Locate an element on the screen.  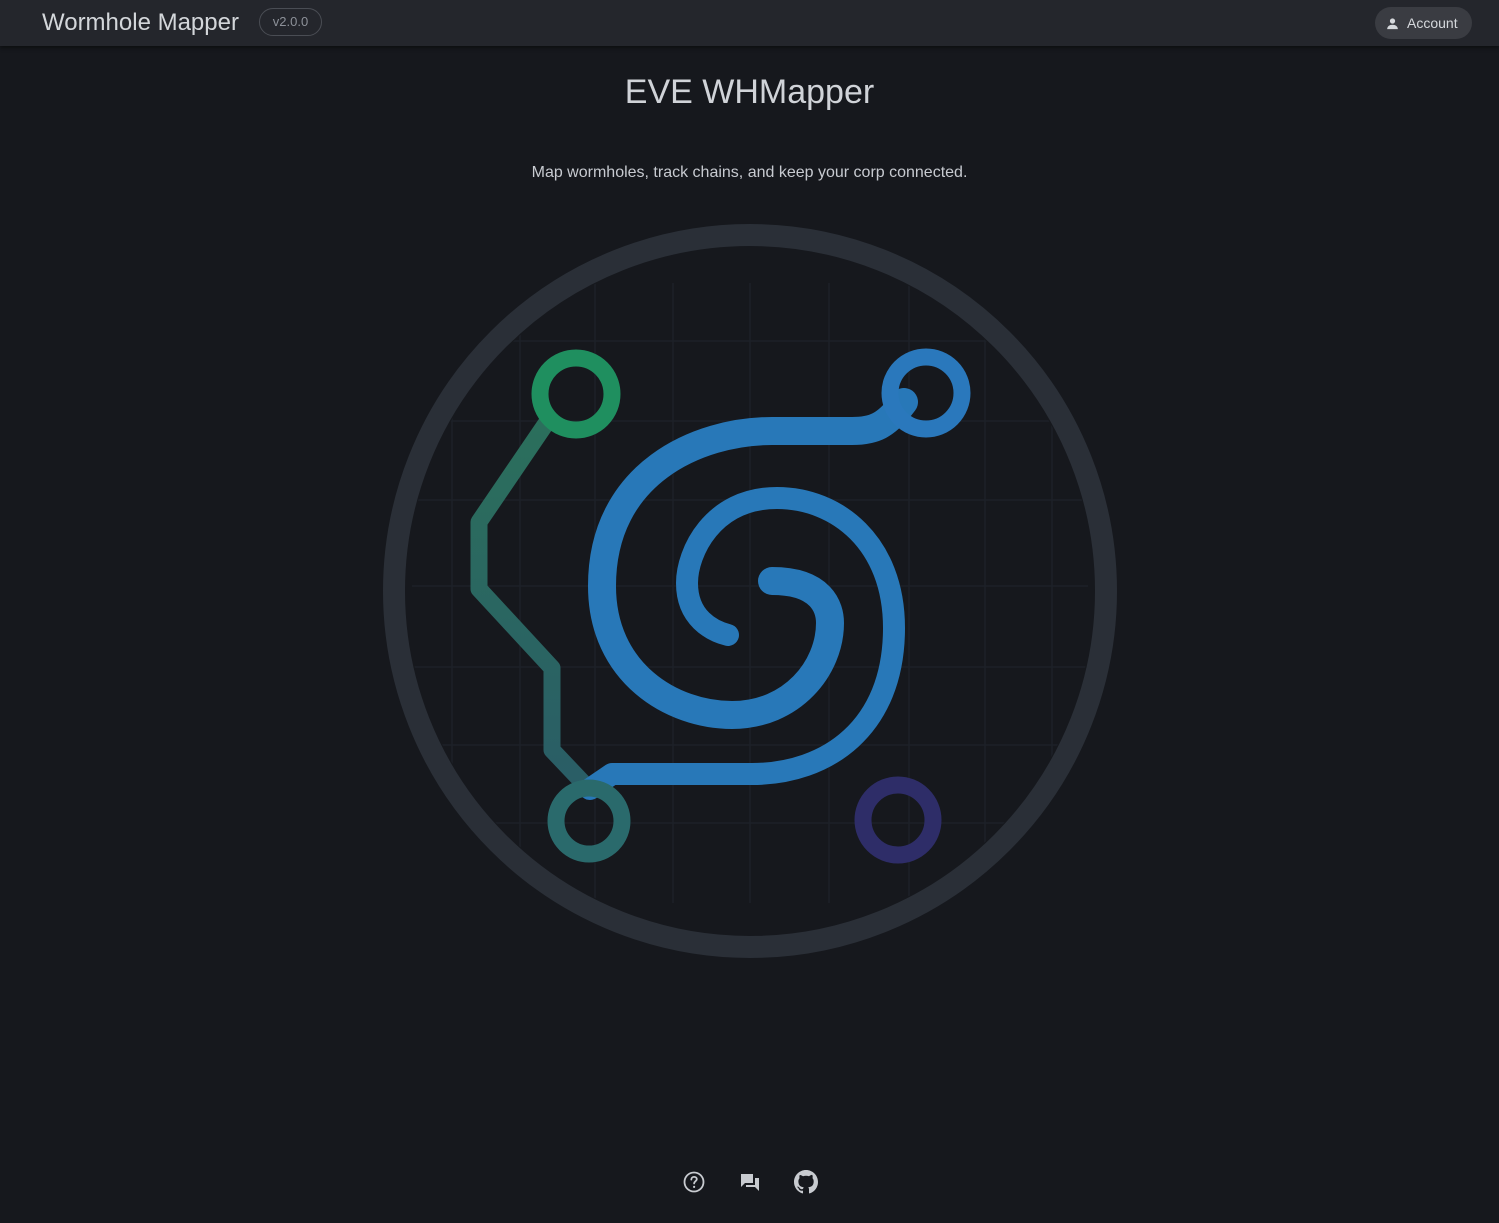
github-link is located at coordinates (805, 1182).